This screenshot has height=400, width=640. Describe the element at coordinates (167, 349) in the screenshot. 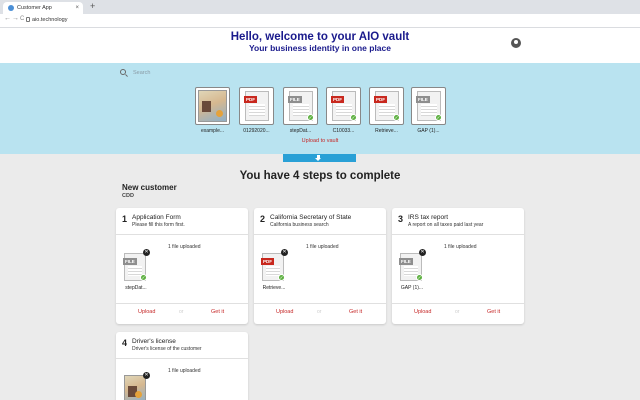

I see `step-description: Driver's license of the customer` at that location.